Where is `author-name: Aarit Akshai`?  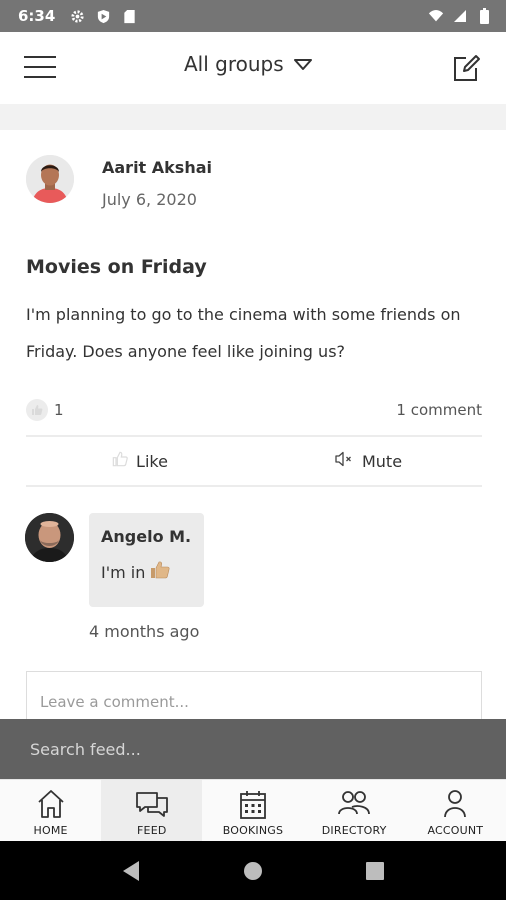
author-name: Aarit Akshai is located at coordinates (157, 167).